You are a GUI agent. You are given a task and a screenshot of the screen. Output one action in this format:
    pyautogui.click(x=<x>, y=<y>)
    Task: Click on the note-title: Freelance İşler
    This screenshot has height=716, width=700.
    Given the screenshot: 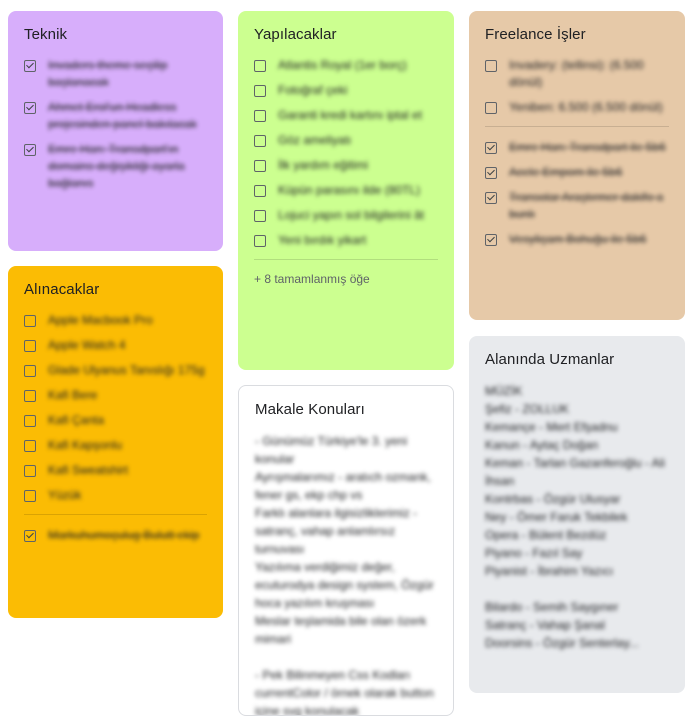 What is the action you would take?
    pyautogui.click(x=535, y=34)
    